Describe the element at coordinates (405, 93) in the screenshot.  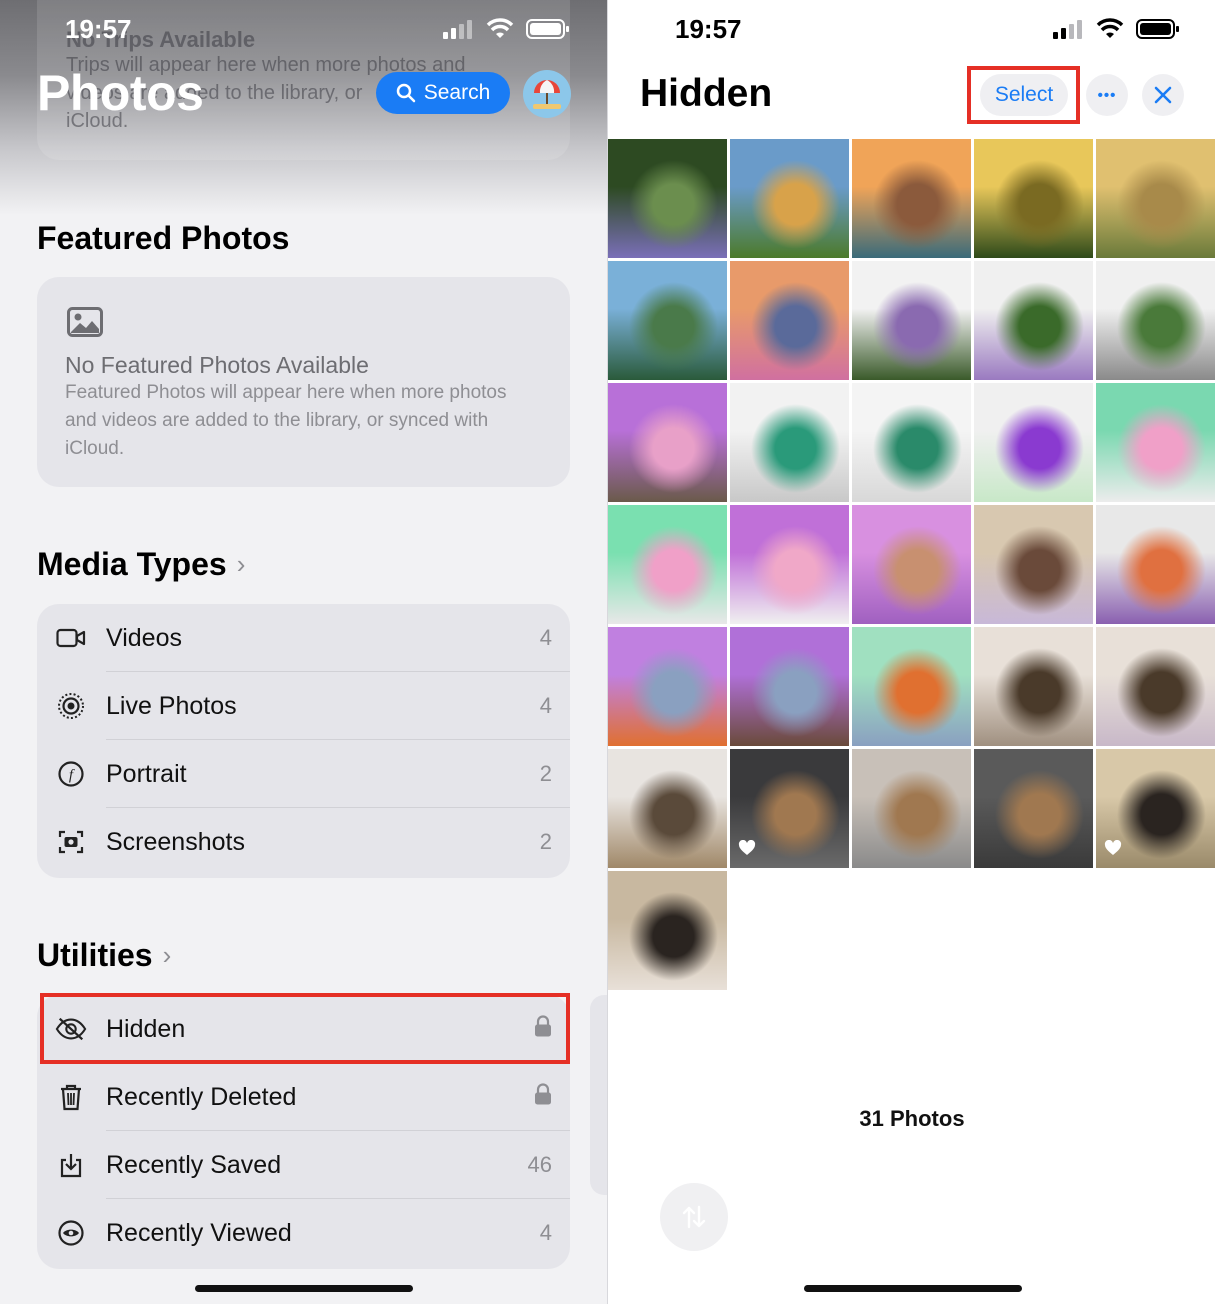
I see `search-icon` at that location.